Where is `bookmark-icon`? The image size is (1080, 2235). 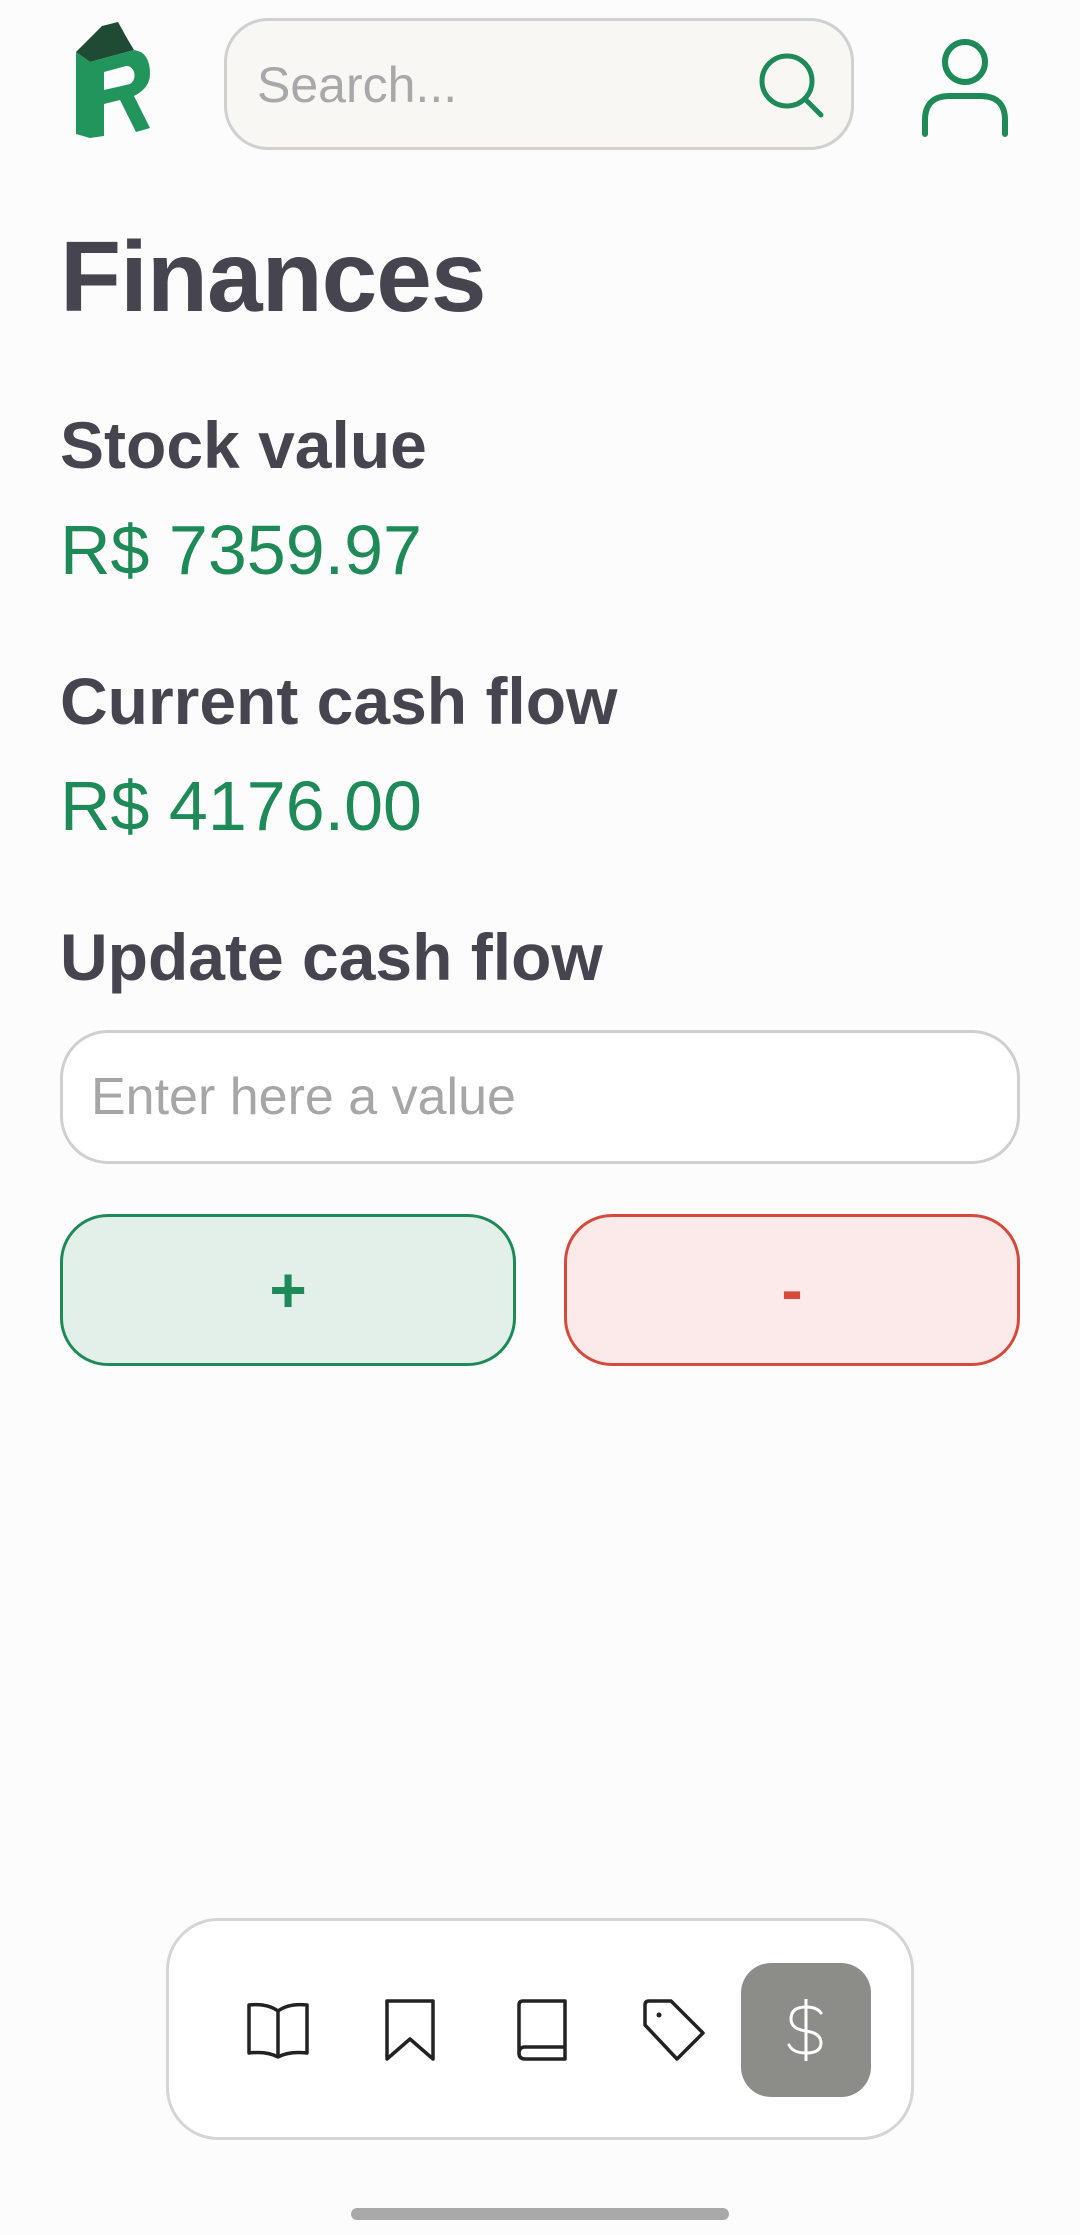
bookmark-icon is located at coordinates (410, 2030).